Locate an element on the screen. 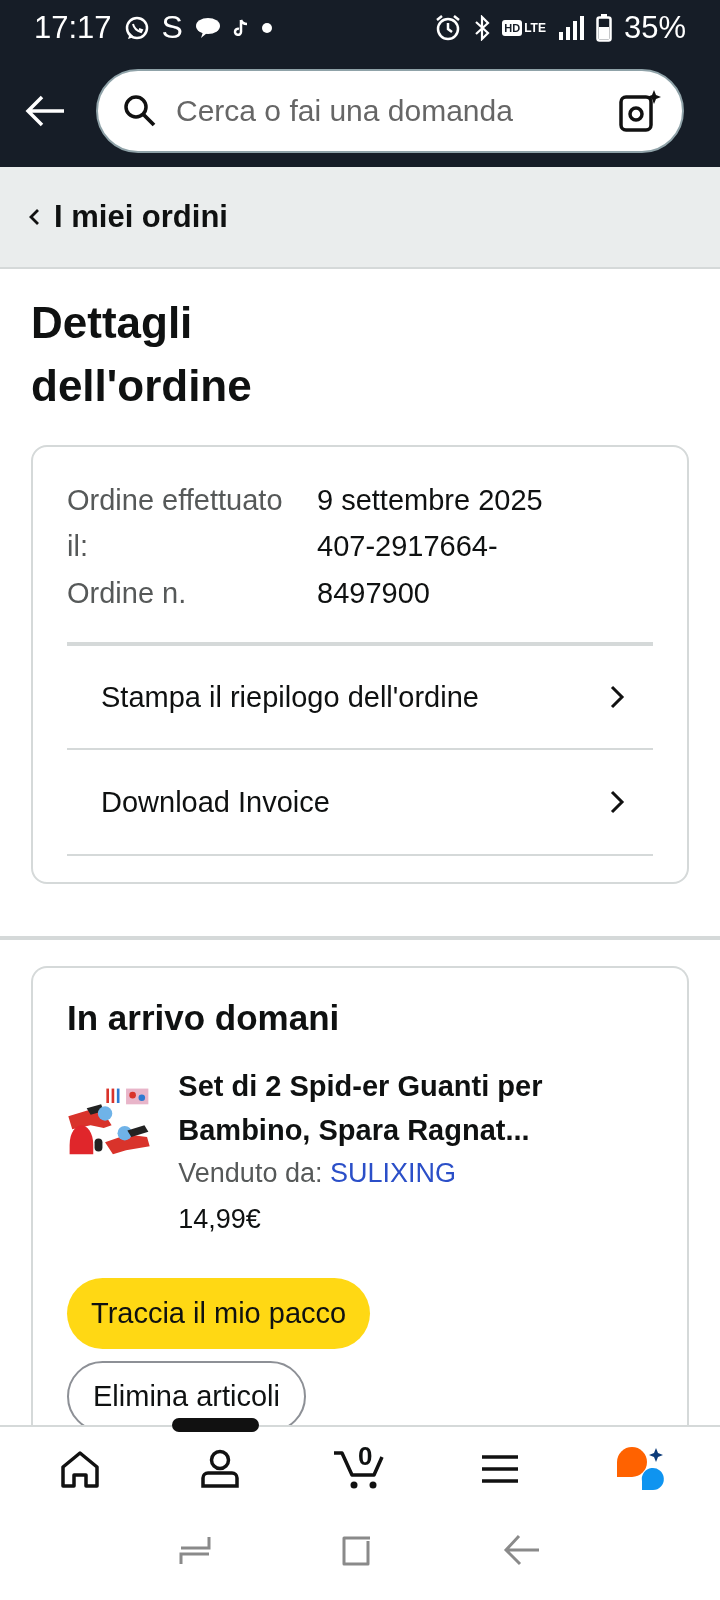  delivery-status: In arrivo domani is located at coordinates (204, 1018).